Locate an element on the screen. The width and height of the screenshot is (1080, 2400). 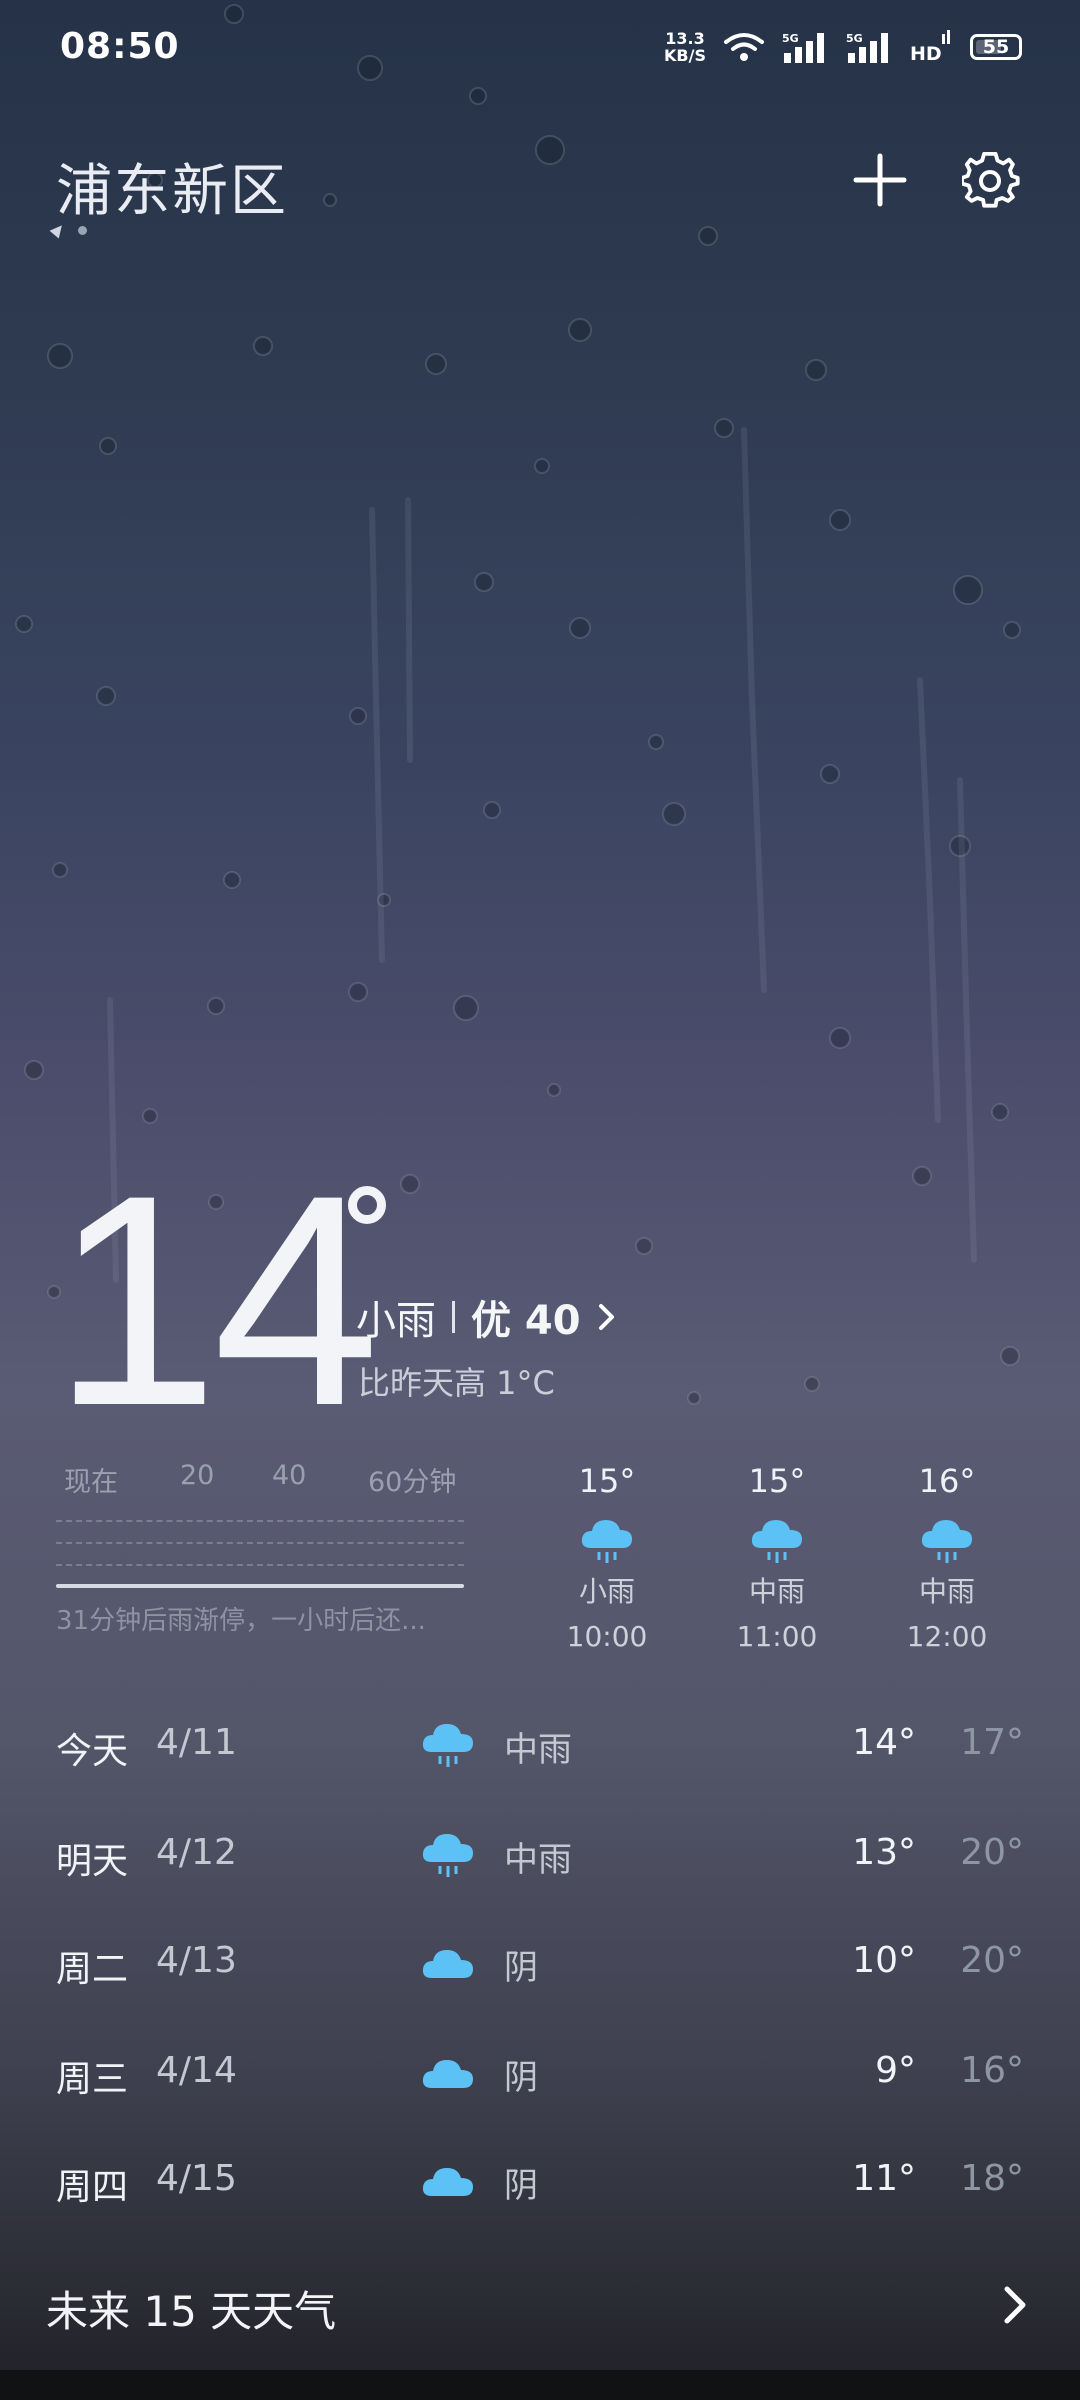
day-name: 周三 is located at coordinates (92, 2079).